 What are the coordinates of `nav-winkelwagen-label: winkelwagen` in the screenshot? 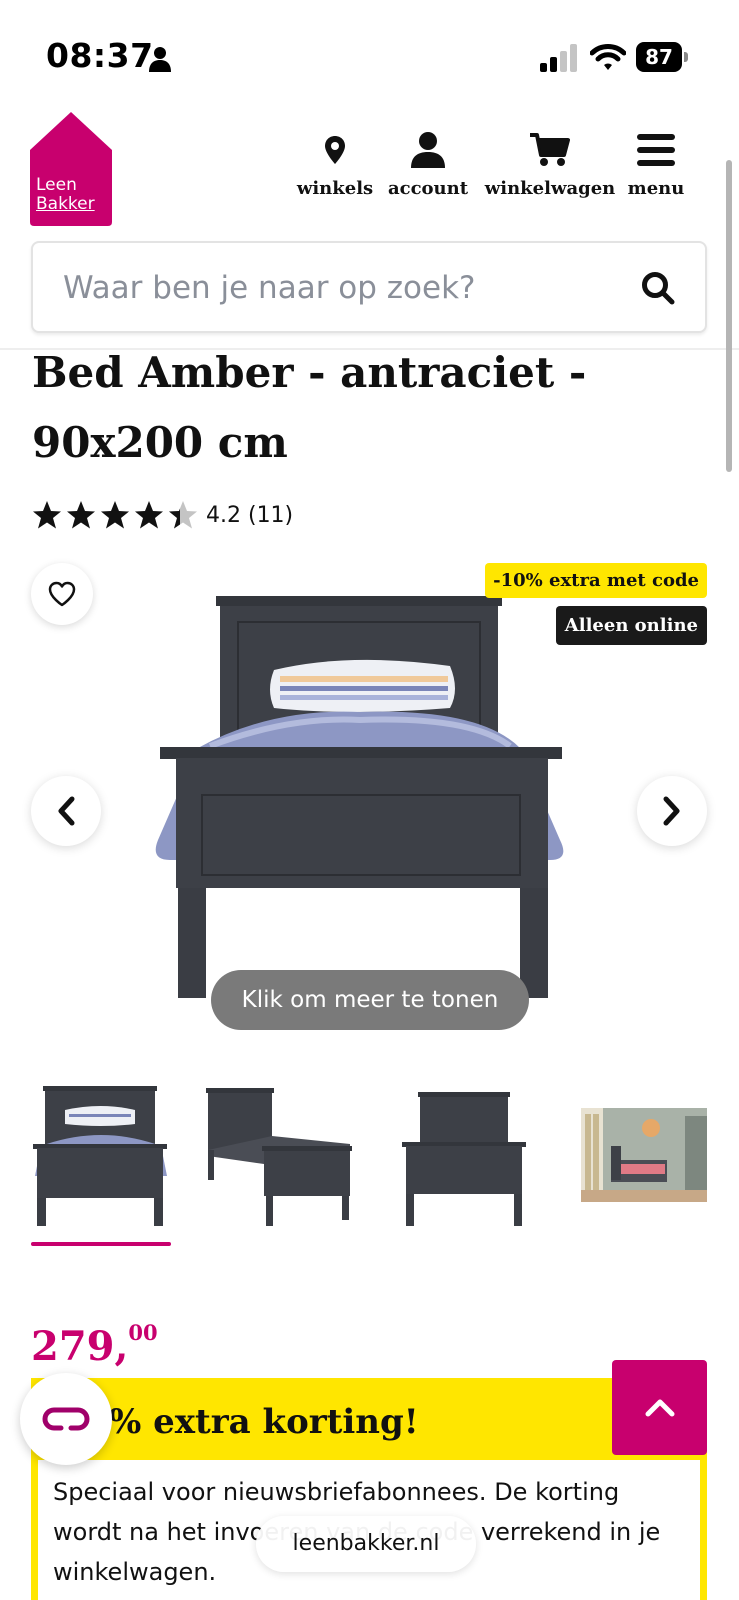 It's located at (550, 188).